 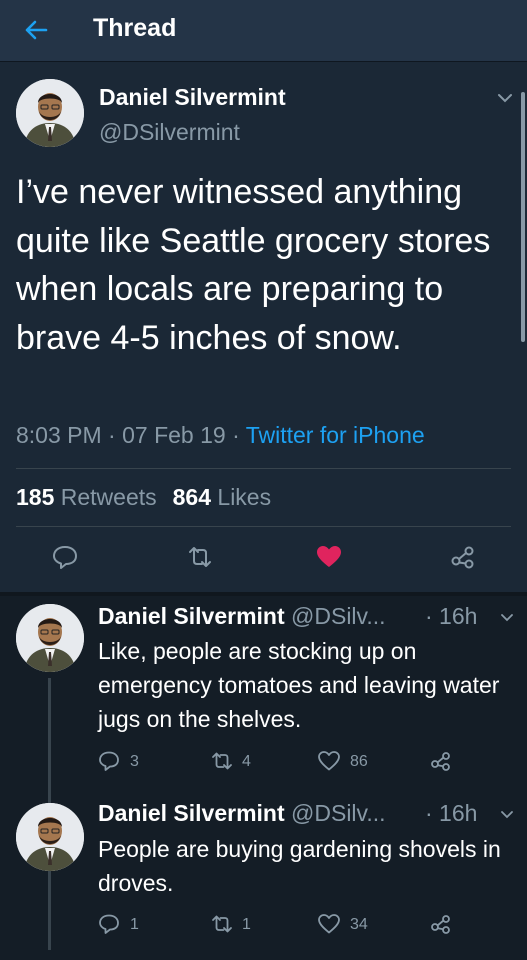 What do you see at coordinates (246, 761) in the screenshot?
I see `retweet-count: 4` at bounding box center [246, 761].